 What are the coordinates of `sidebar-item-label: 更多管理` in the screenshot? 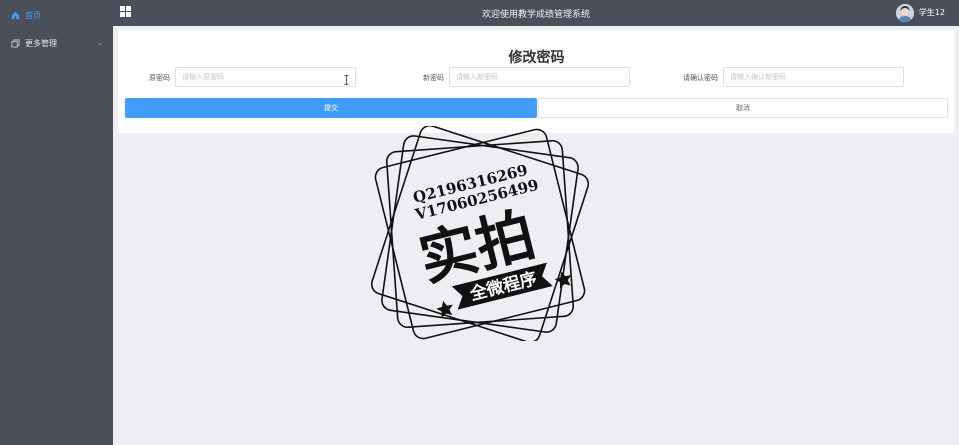 It's located at (41, 43).